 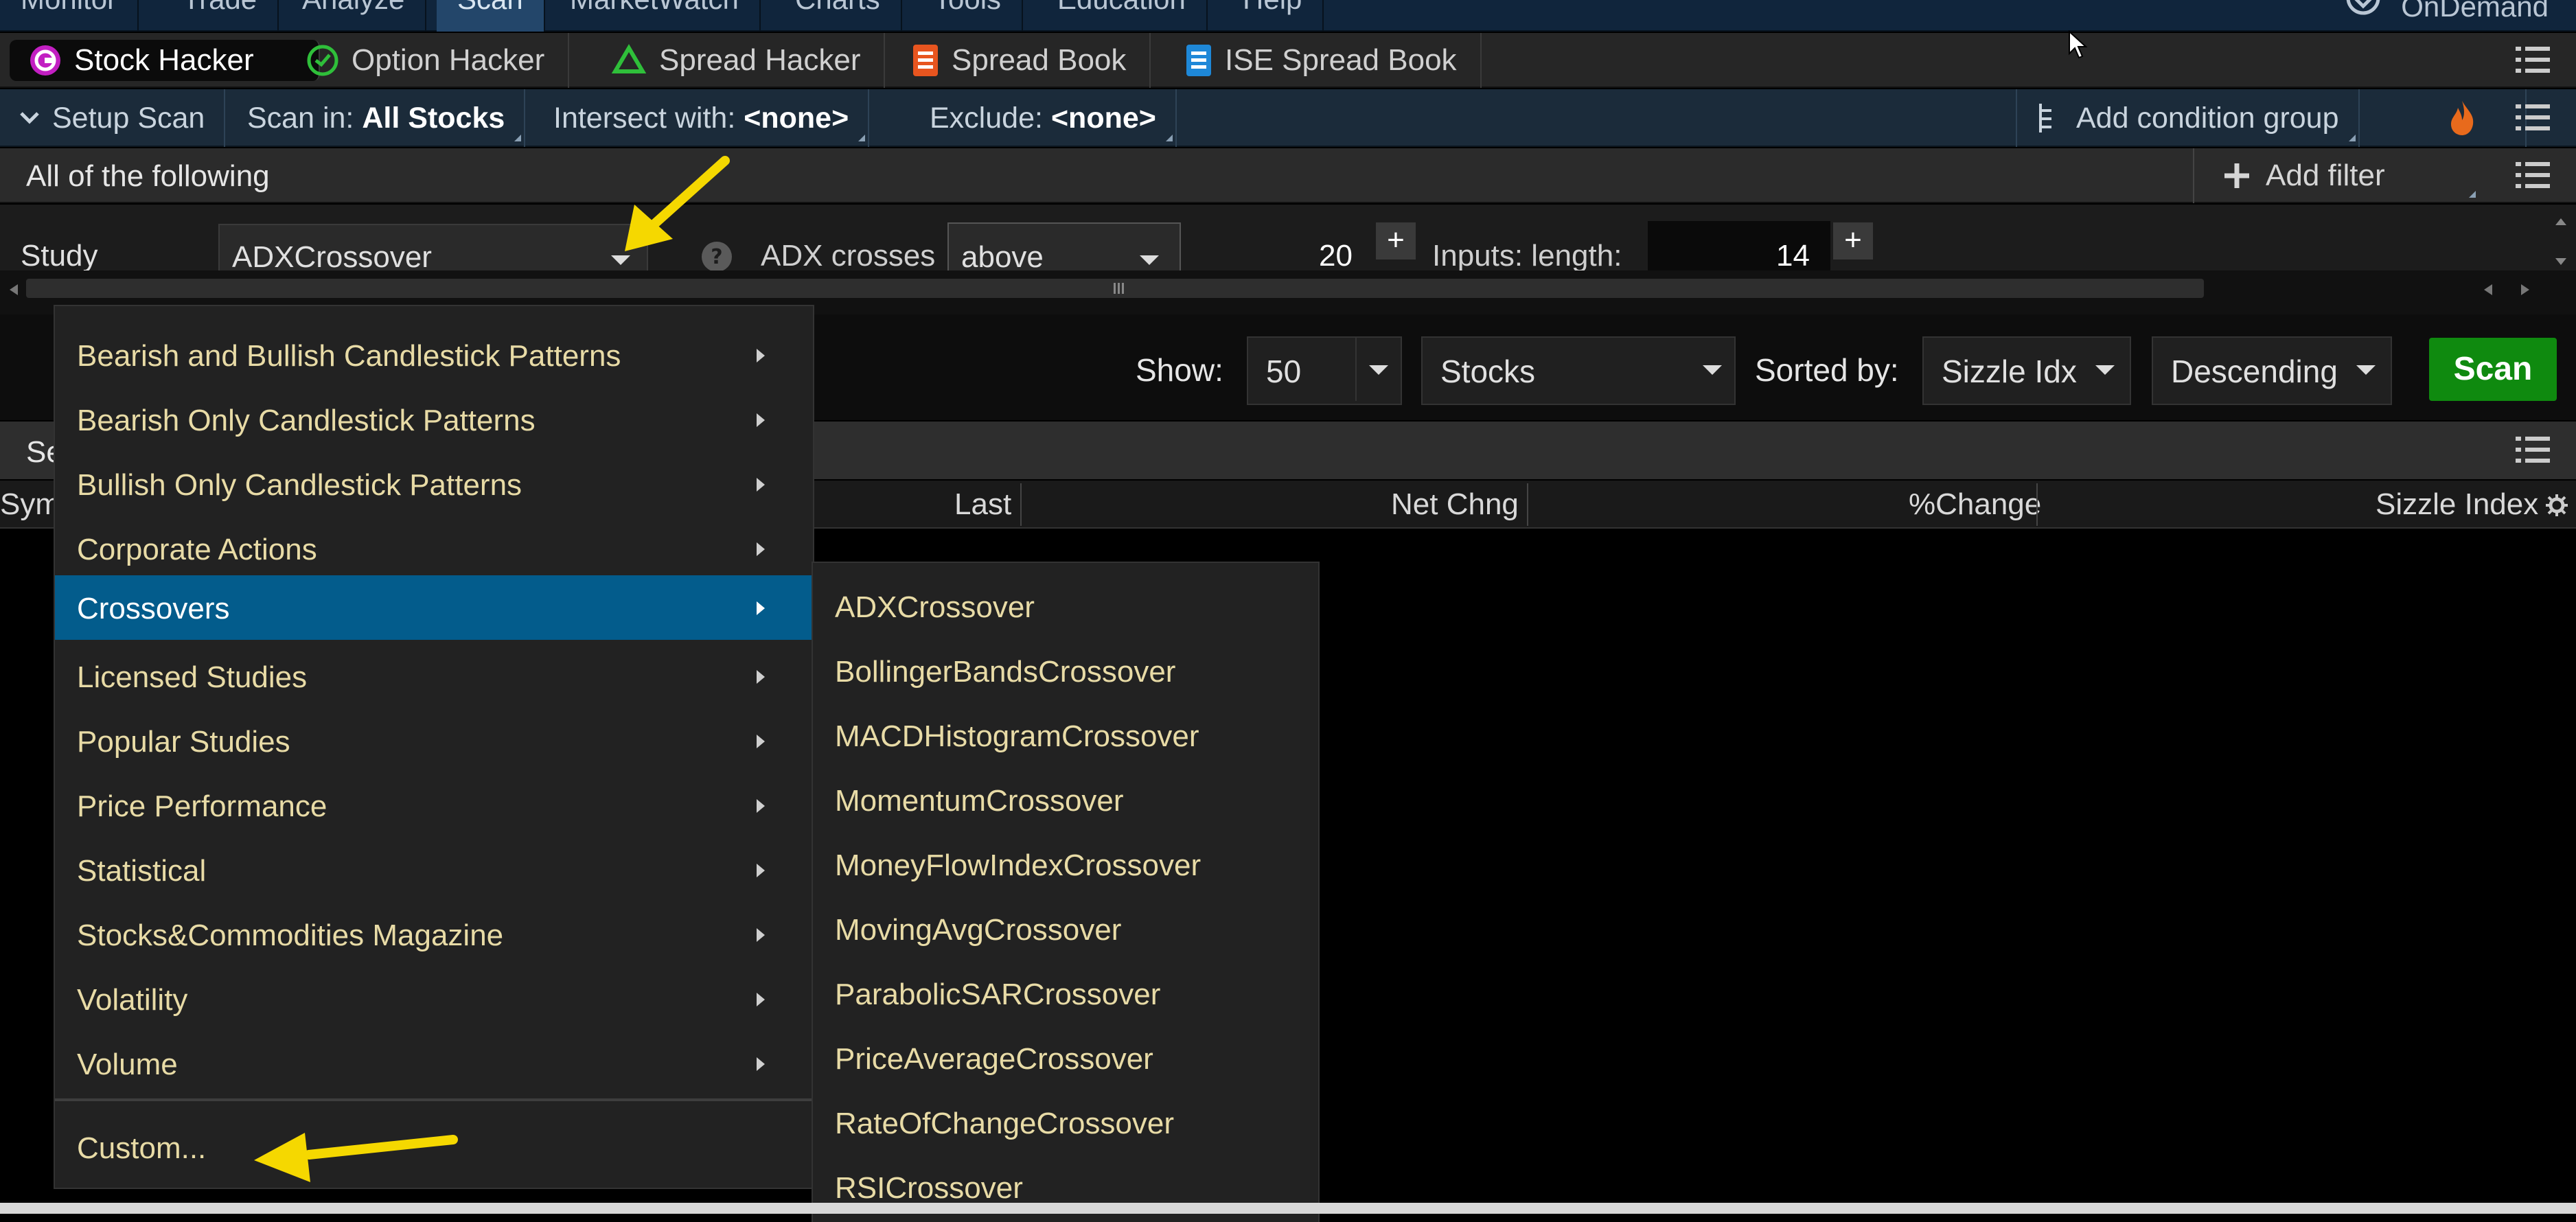 What do you see at coordinates (1043, 118) in the screenshot?
I see `exclude-selector: Exclude: <none>` at bounding box center [1043, 118].